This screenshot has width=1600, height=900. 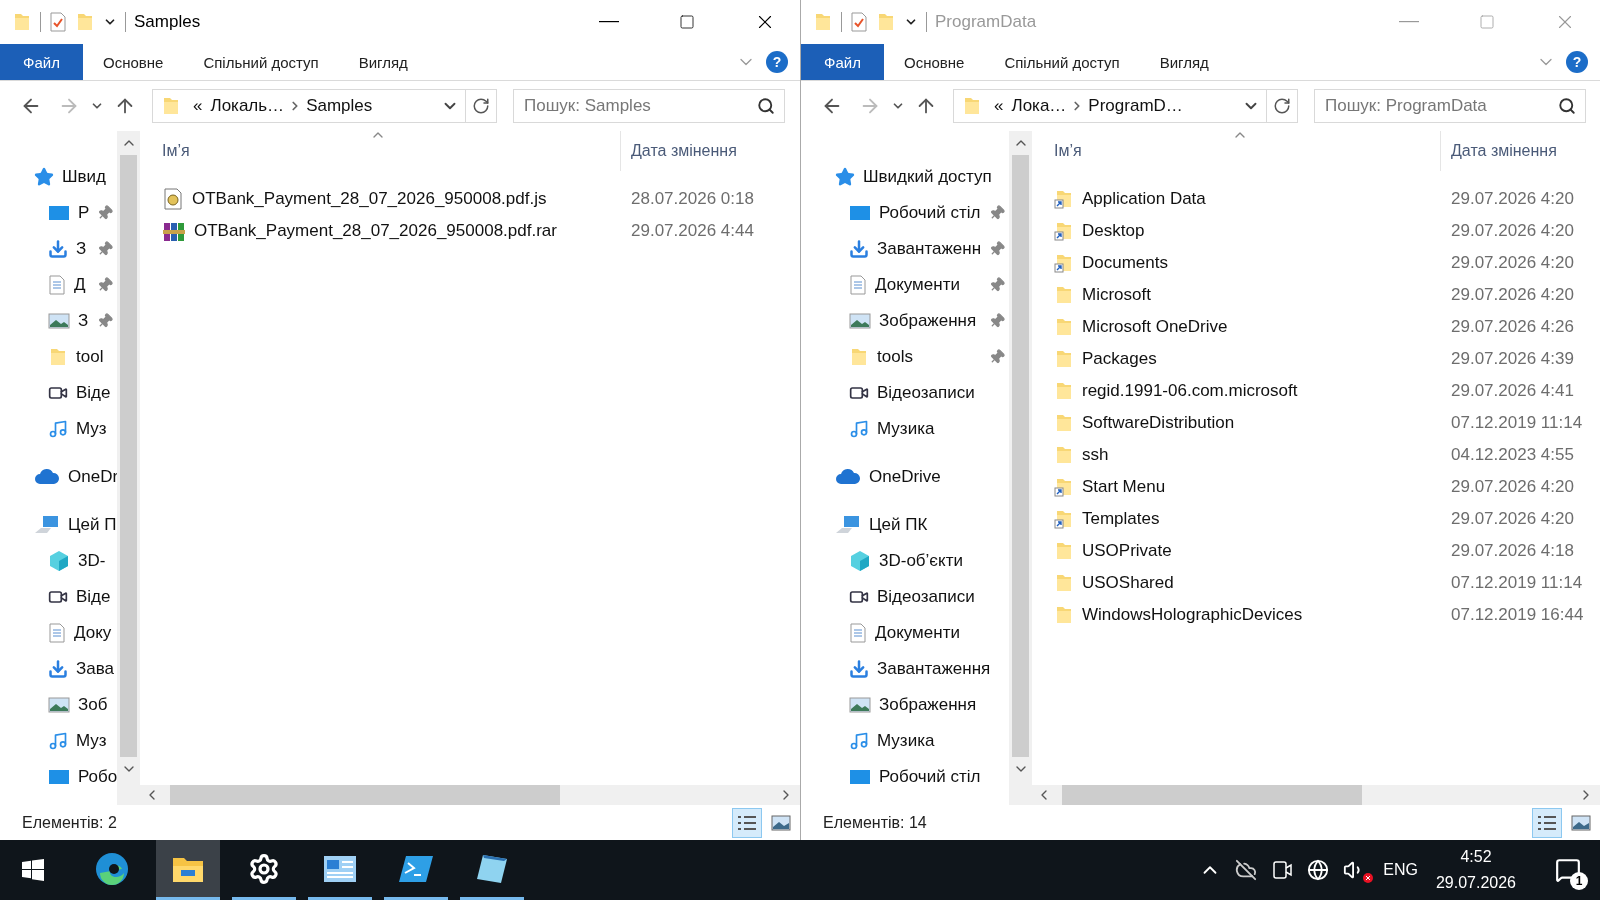 I want to click on nav-item: Завантаження, so click(x=941, y=669).